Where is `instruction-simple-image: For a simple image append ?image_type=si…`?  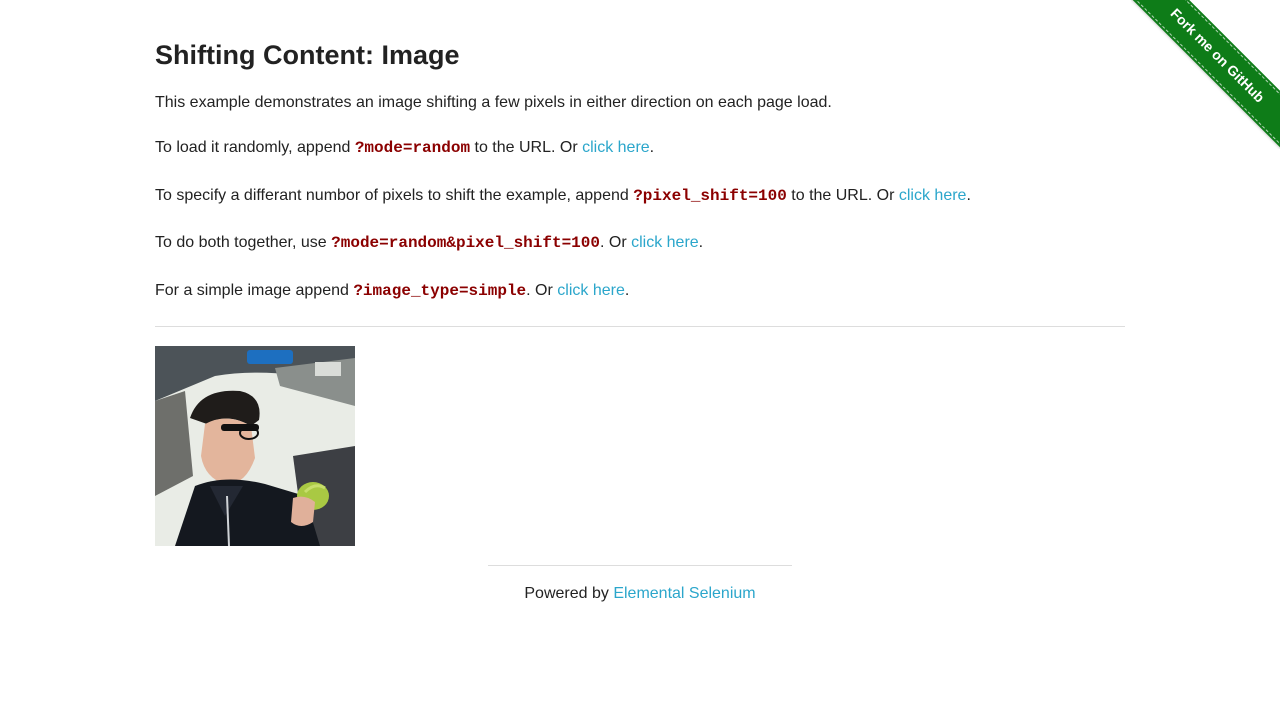
instruction-simple-image: For a simple image append ?image_type=si… is located at coordinates (640, 291).